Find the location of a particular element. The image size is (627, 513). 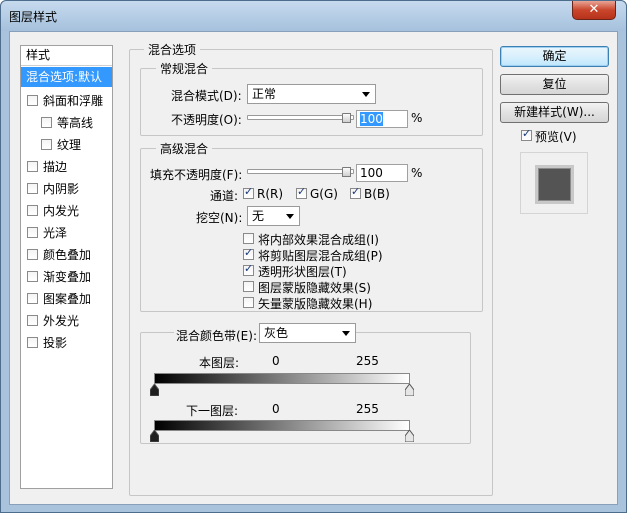

inner-glow-label: 内发光 is located at coordinates (61, 211).